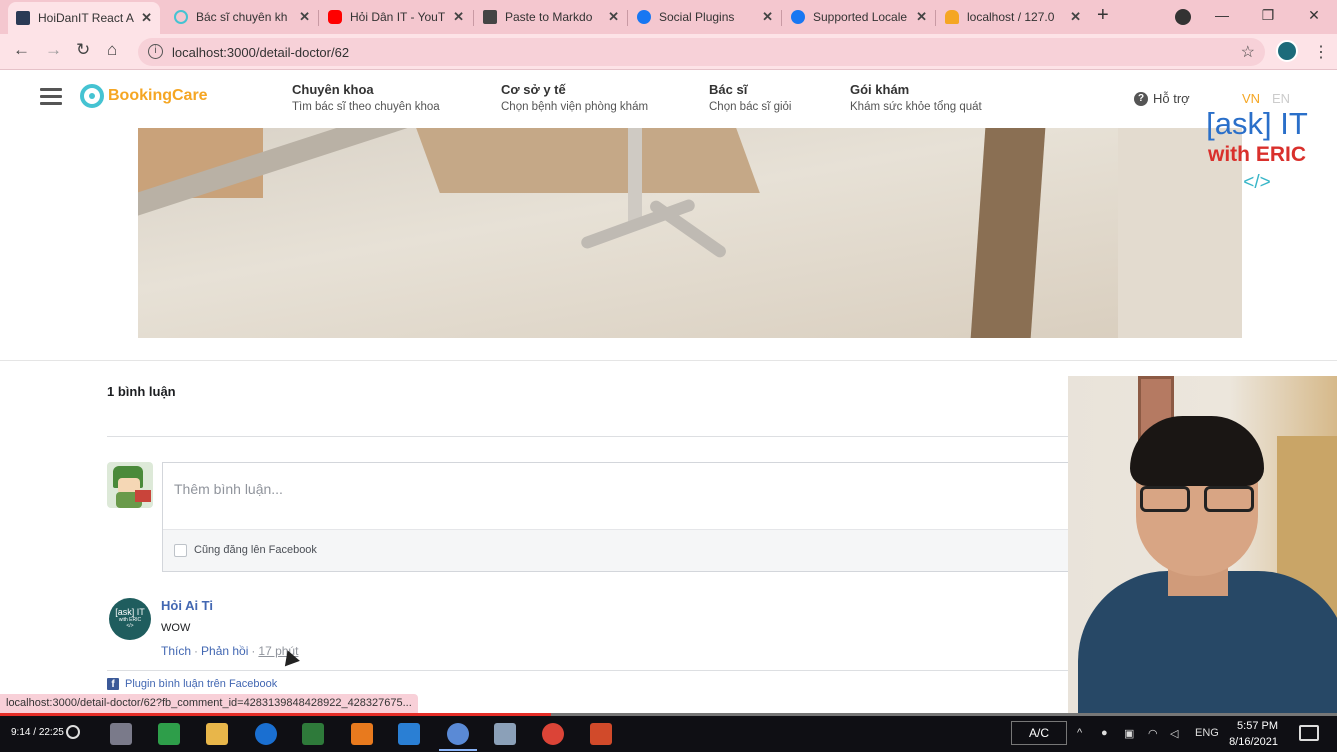 The height and width of the screenshot is (752, 1337). Describe the element at coordinates (697, 17) in the screenshot. I see `tab-title: Social Plugins` at that location.